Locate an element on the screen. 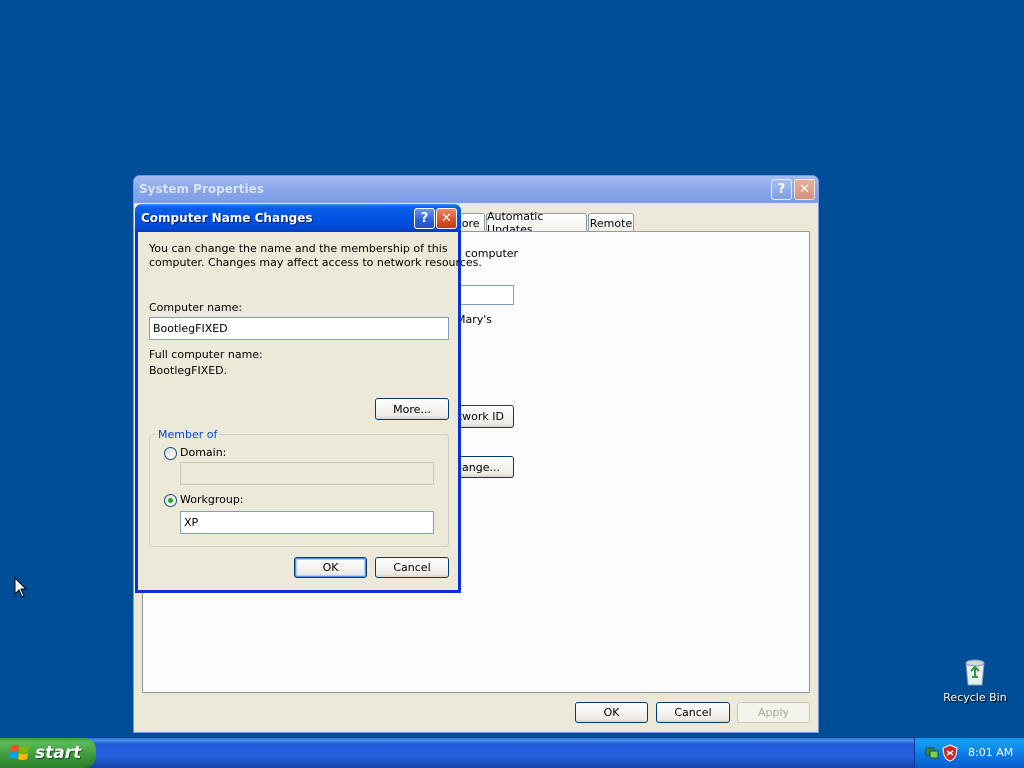  dialog-title: Computer Name Changes is located at coordinates (227, 218).